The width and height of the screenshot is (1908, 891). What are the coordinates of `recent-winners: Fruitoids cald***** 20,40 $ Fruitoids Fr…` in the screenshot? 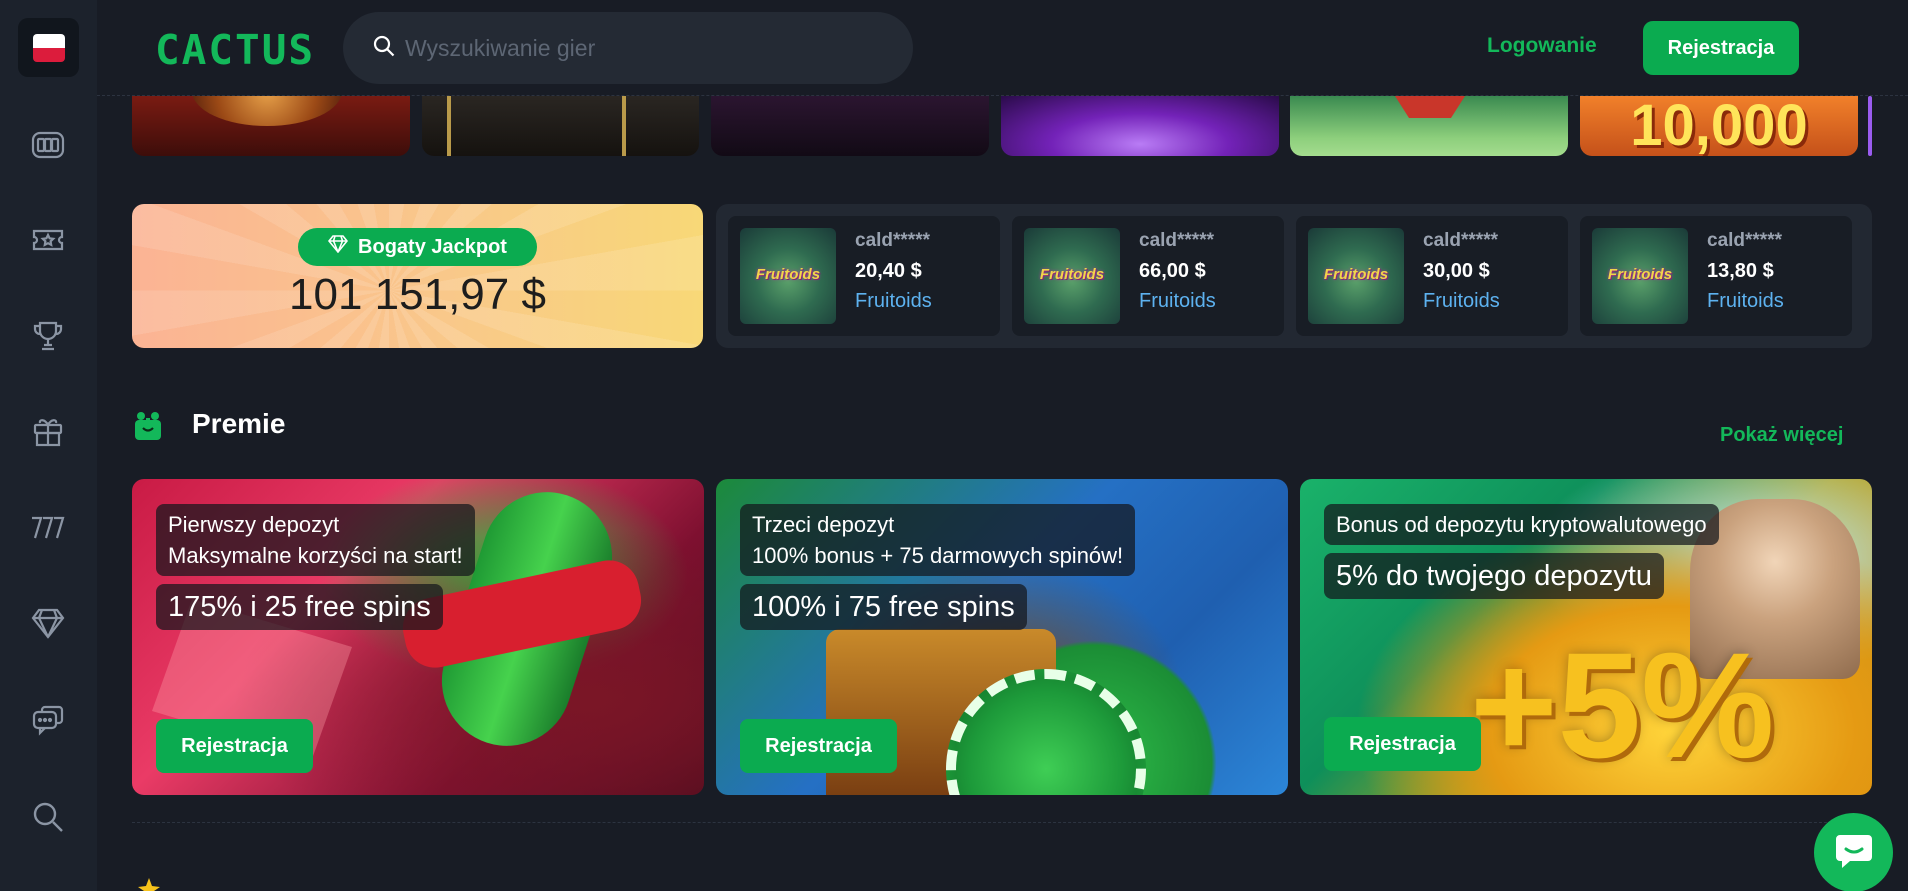 It's located at (1294, 276).